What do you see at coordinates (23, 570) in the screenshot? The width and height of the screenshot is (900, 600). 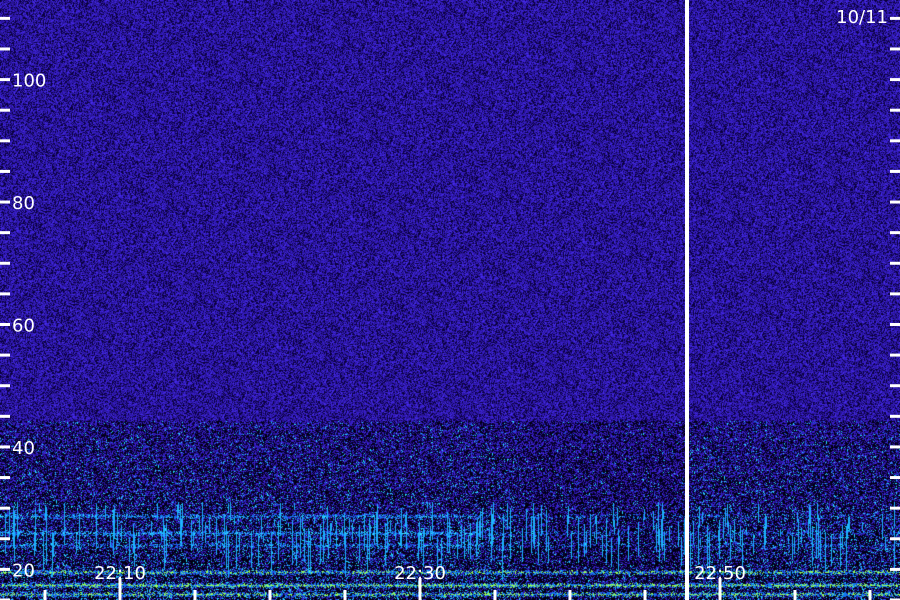 I see `y-tick-label: 20` at bounding box center [23, 570].